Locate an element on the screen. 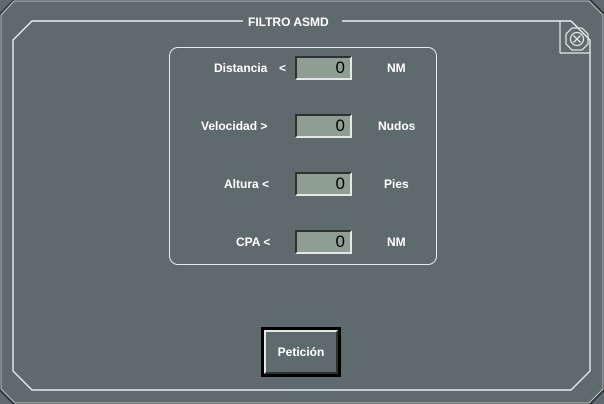 This screenshot has height=404, width=604. speed-label: Velocidad > is located at coordinates (234, 126).